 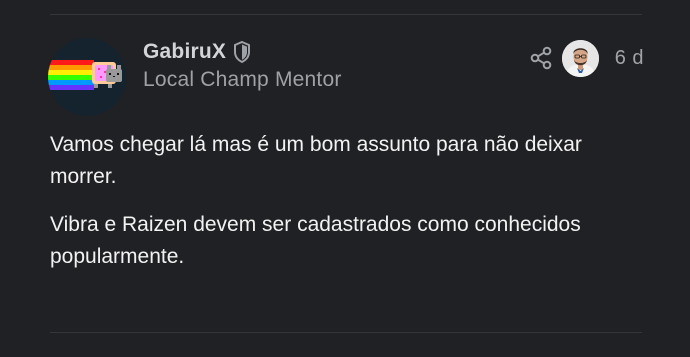 I want to click on reply-user-avatar, so click(x=580, y=58).